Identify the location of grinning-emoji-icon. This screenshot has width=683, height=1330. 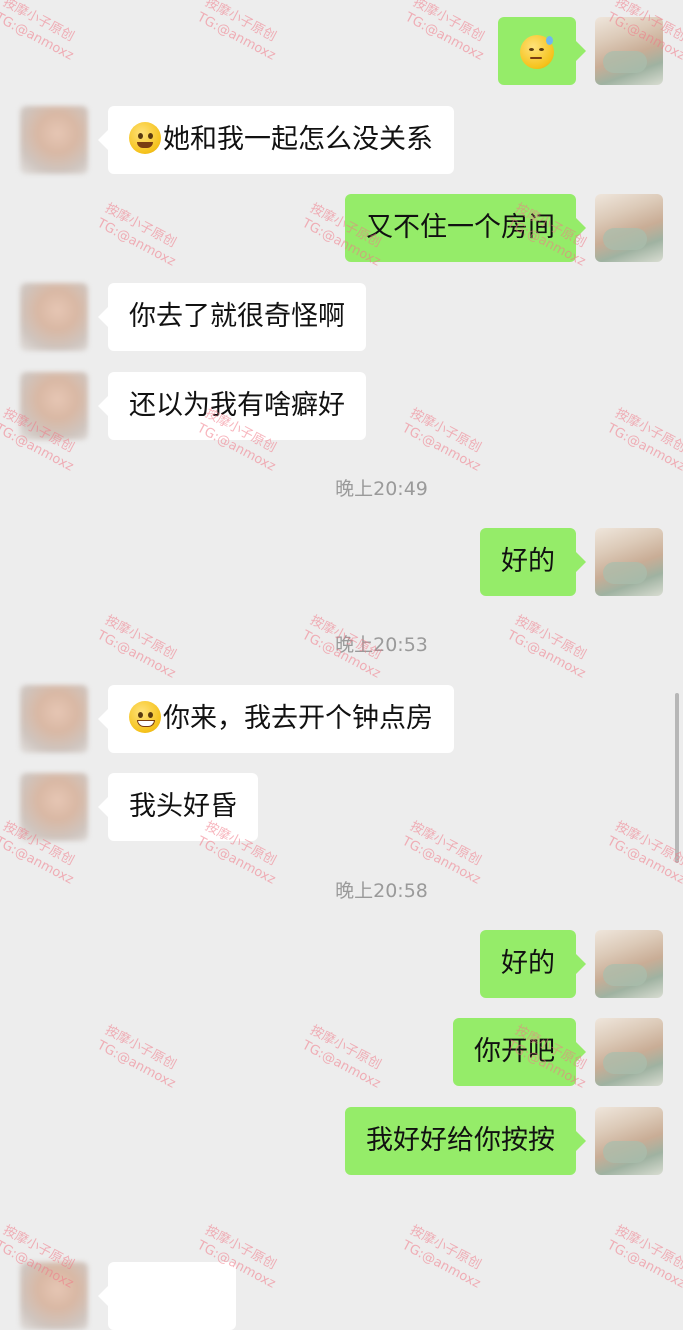
(145, 716).